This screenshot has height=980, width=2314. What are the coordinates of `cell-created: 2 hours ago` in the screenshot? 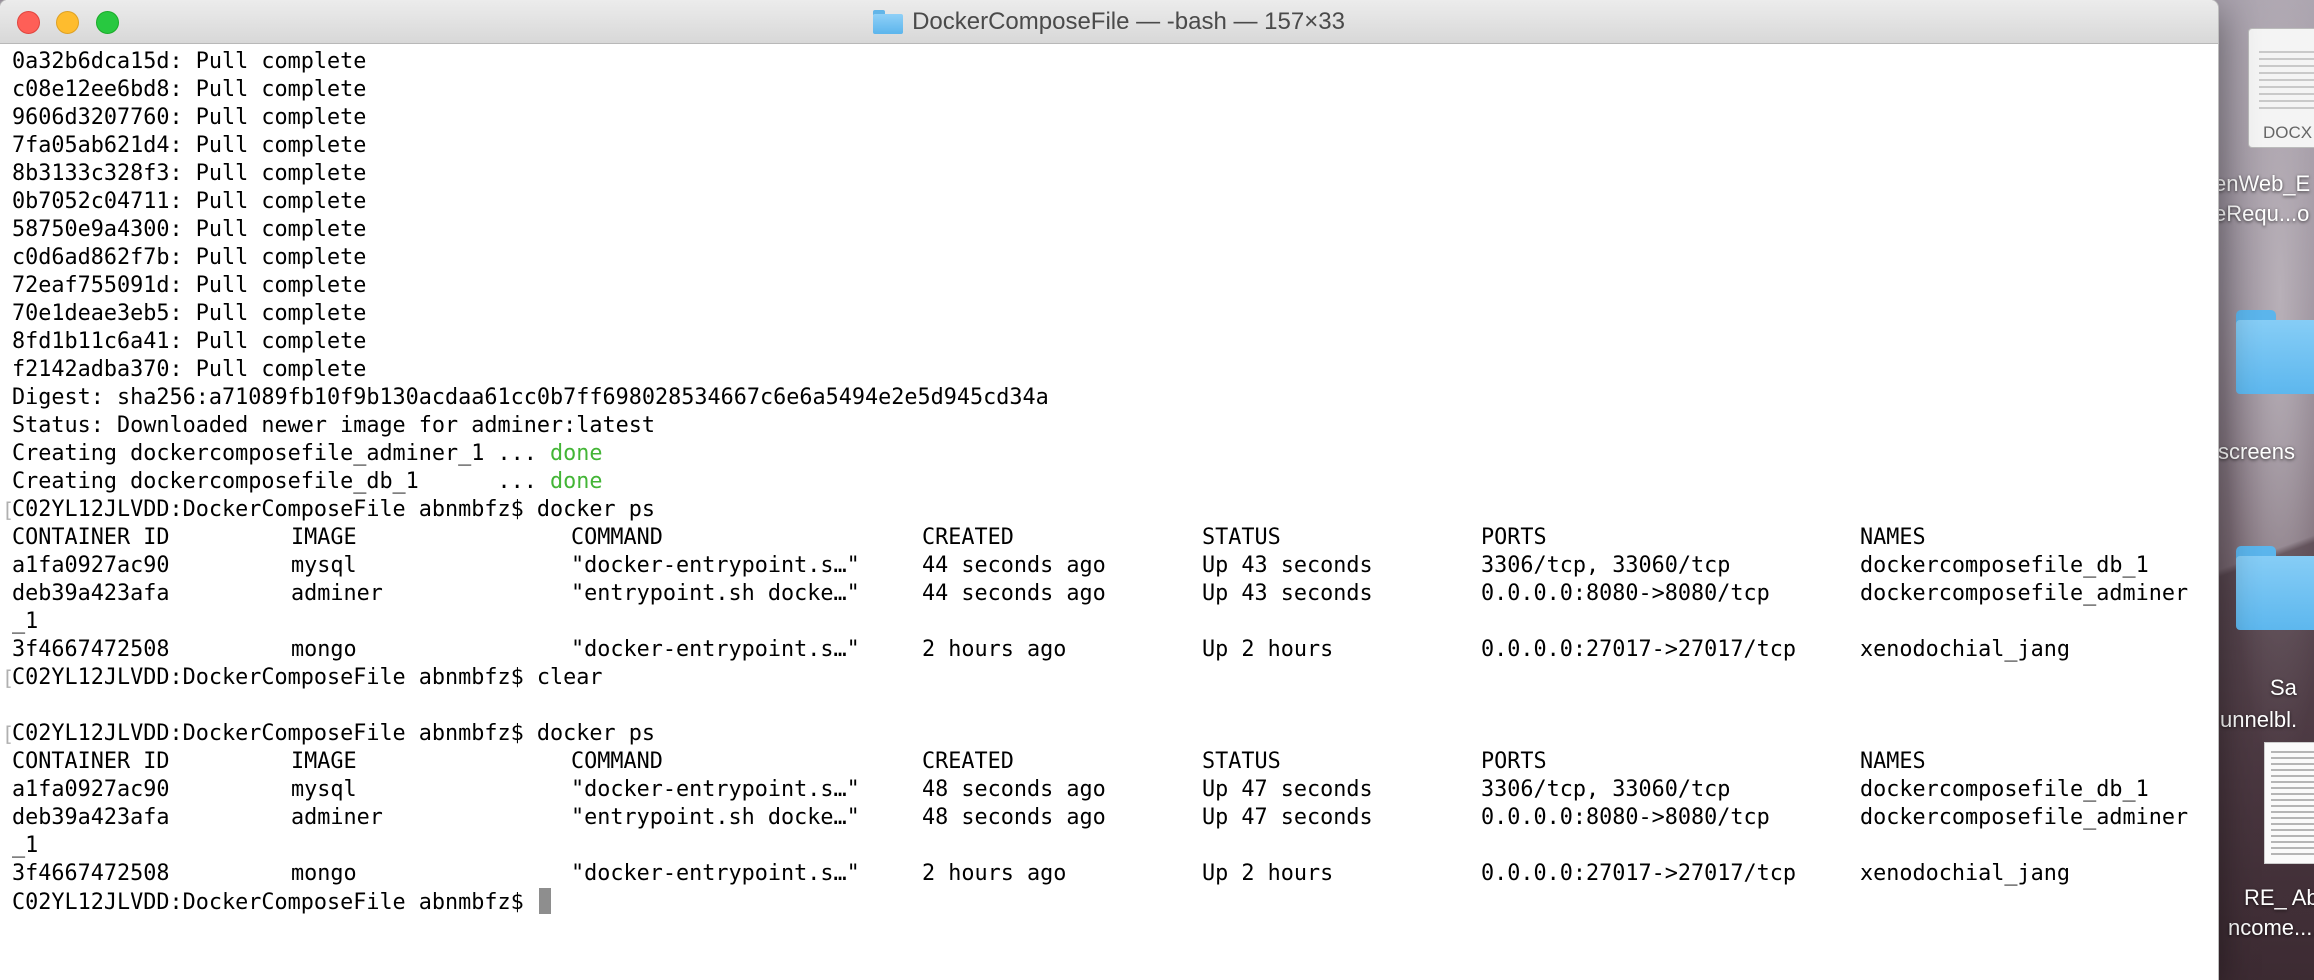 It's located at (994, 873).